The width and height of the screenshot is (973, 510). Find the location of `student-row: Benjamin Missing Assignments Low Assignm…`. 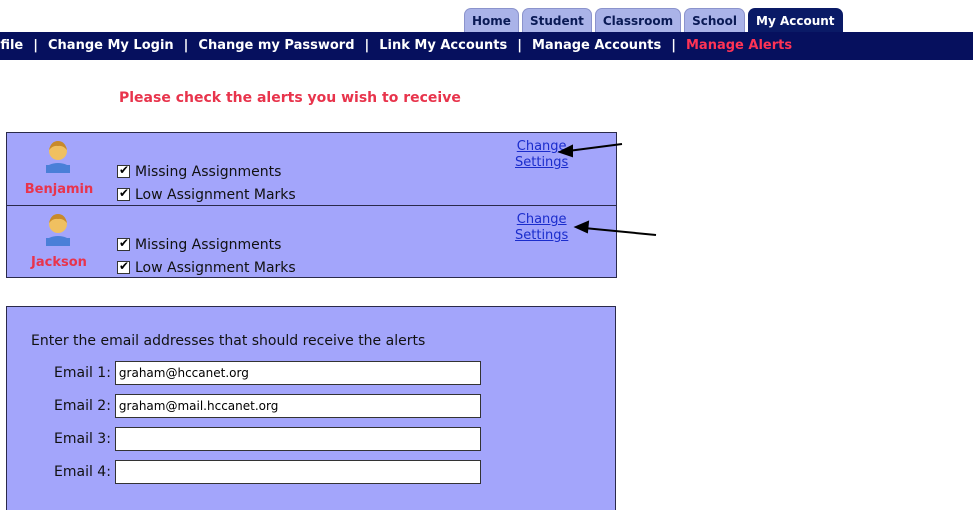

student-row: Benjamin Missing Assignments Low Assignm… is located at coordinates (311, 168).